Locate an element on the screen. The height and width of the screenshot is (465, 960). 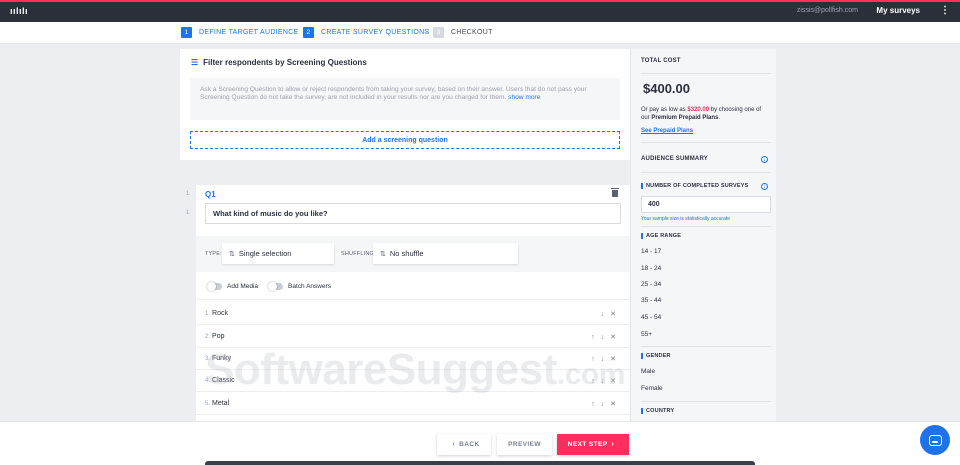
step-label: CREATE SURVEY QUESTIONS is located at coordinates (375, 32).